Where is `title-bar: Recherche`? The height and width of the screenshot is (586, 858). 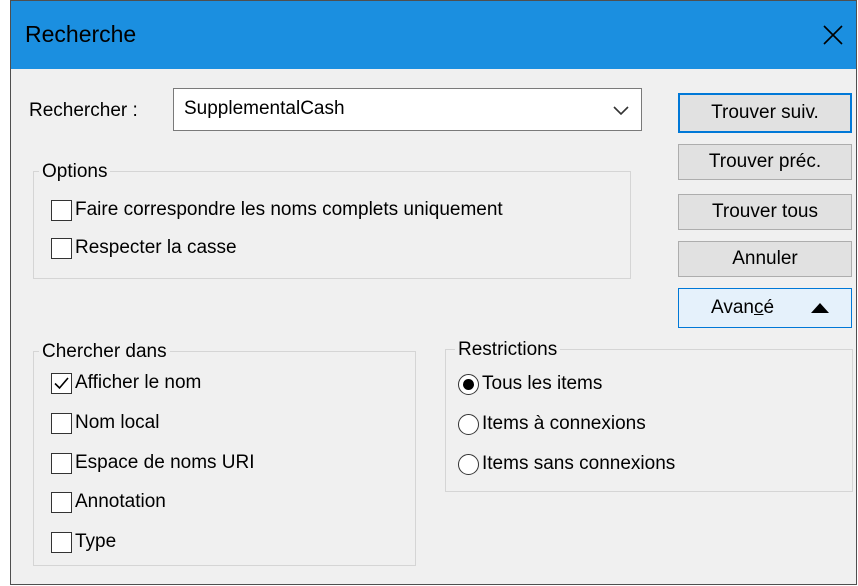 title-bar: Recherche is located at coordinates (433, 35).